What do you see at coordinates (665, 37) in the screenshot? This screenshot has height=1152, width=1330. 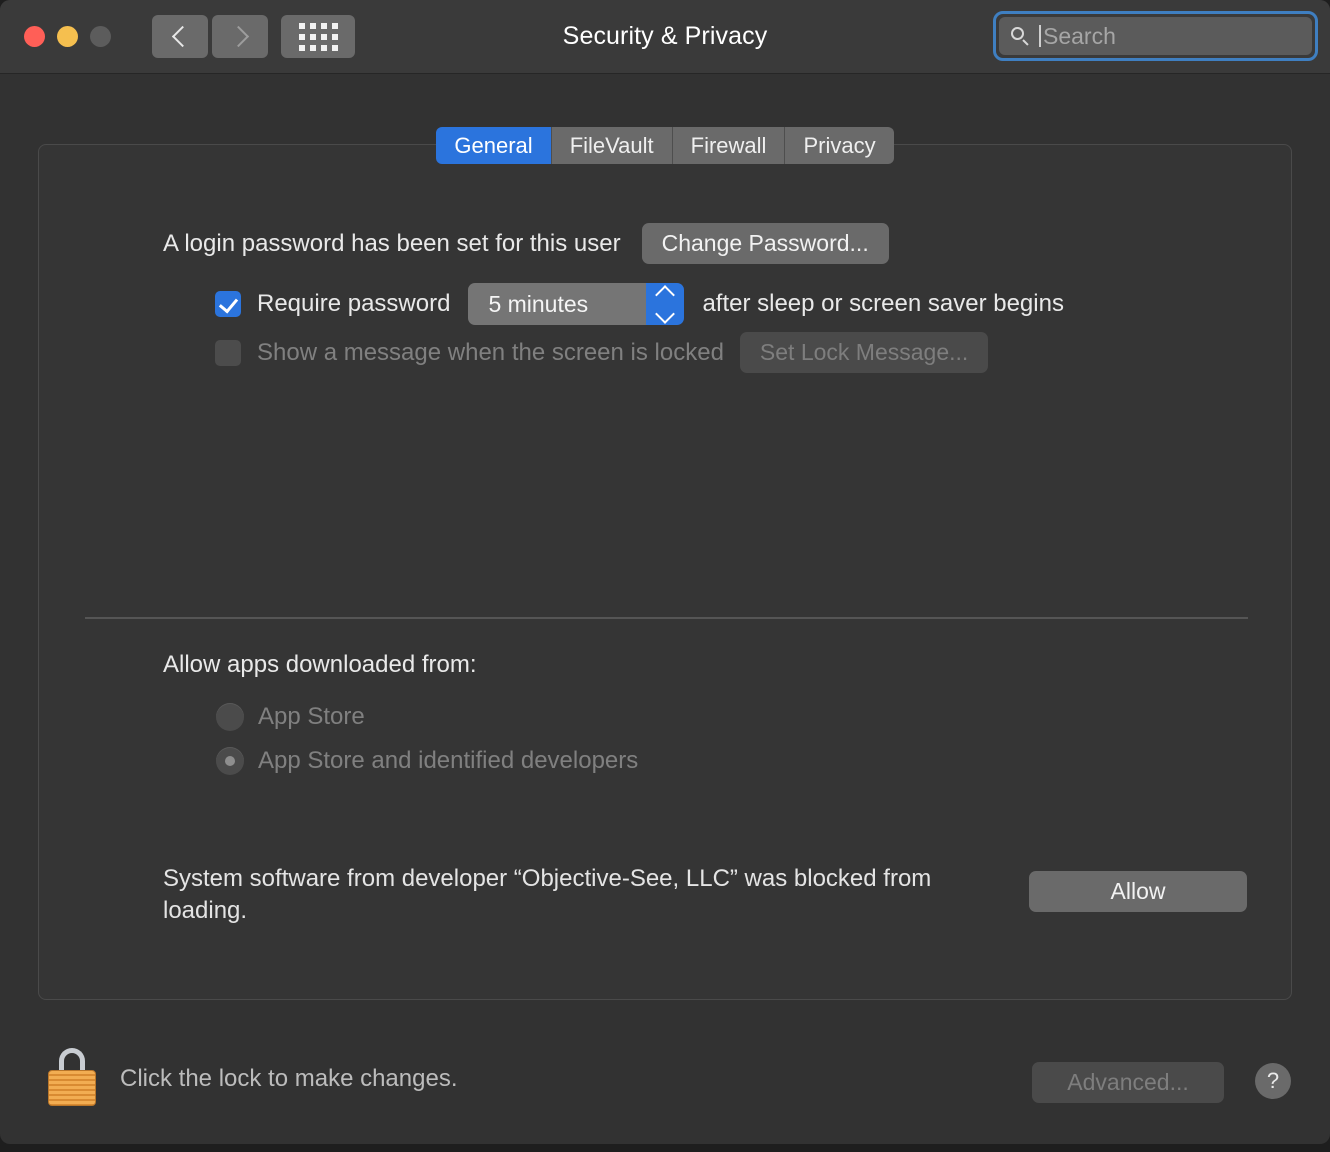 I see `window-titlebar: Security & Privacy Search` at bounding box center [665, 37].